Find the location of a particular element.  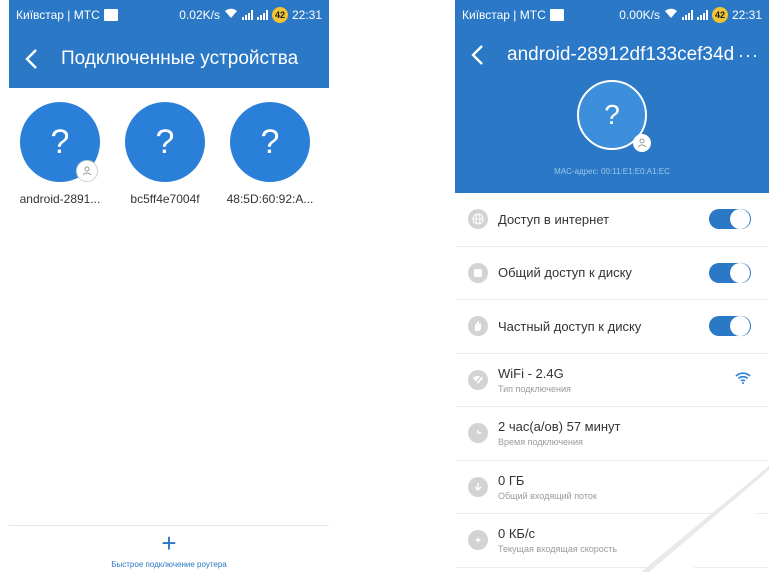

globe-icon is located at coordinates (478, 219).